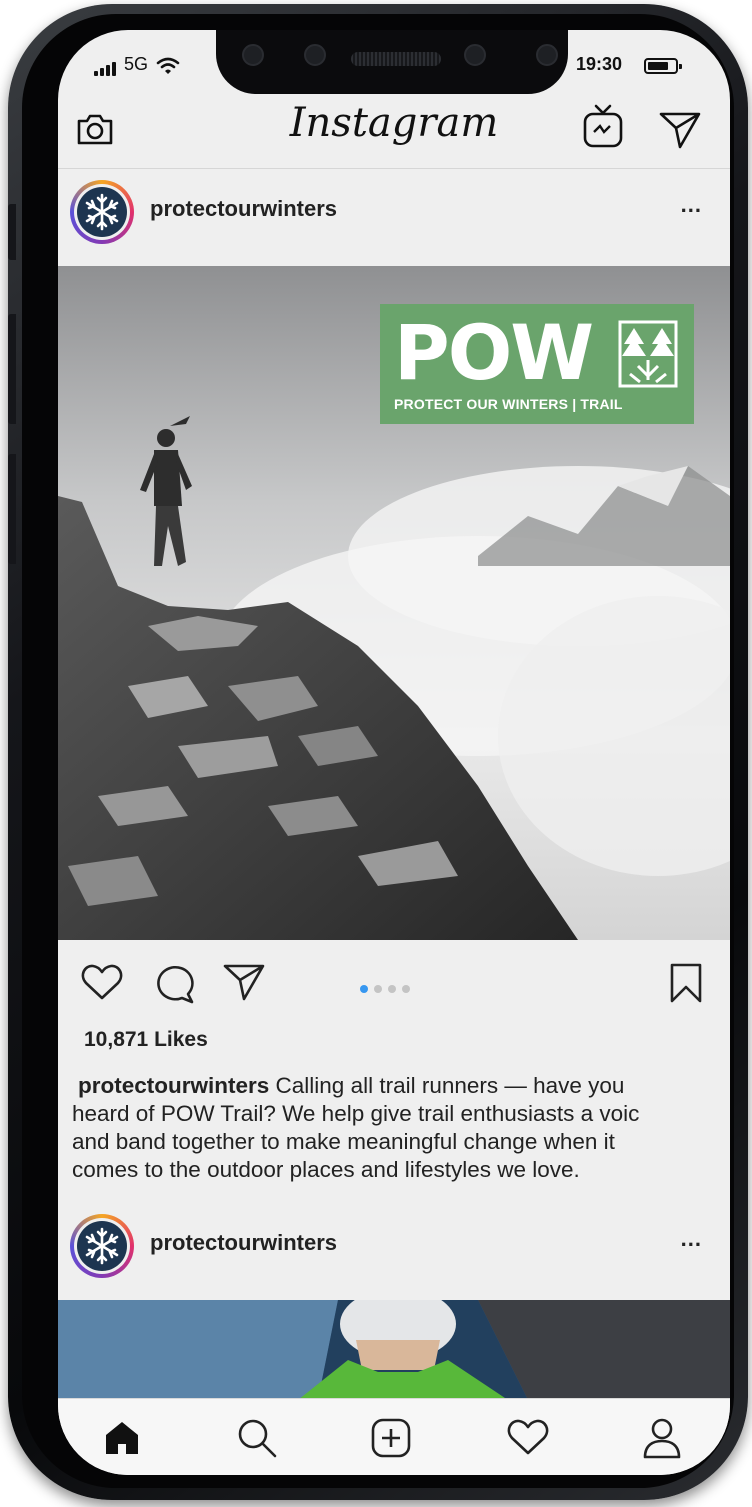  Describe the element at coordinates (174, 983) in the screenshot. I see `comment-icon` at that location.